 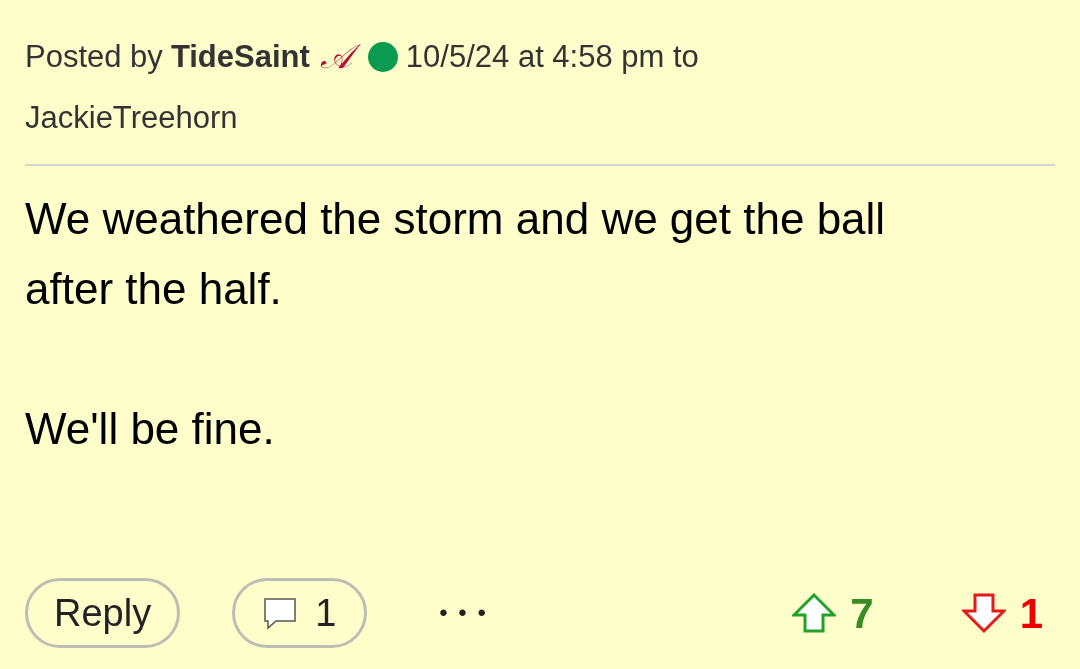 What do you see at coordinates (338, 56) in the screenshot?
I see `team-letter: 𝒜` at bounding box center [338, 56].